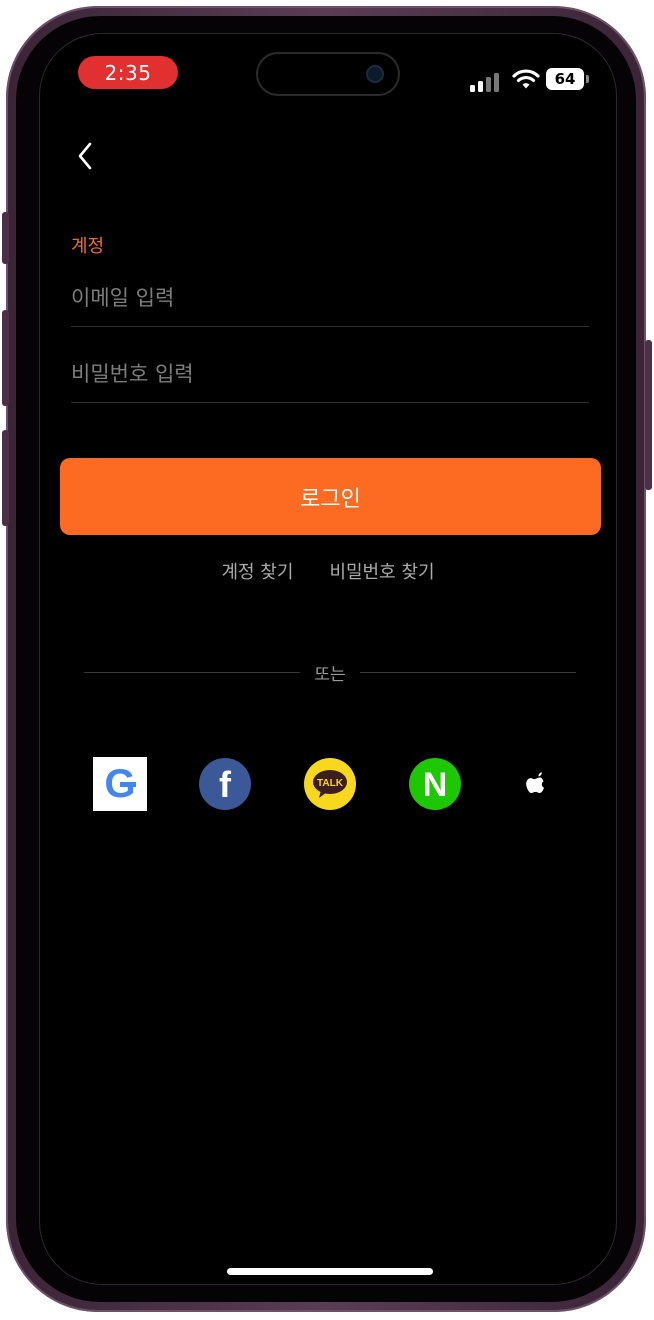  Describe the element at coordinates (85, 156) in the screenshot. I see `chevron-left-icon` at that location.